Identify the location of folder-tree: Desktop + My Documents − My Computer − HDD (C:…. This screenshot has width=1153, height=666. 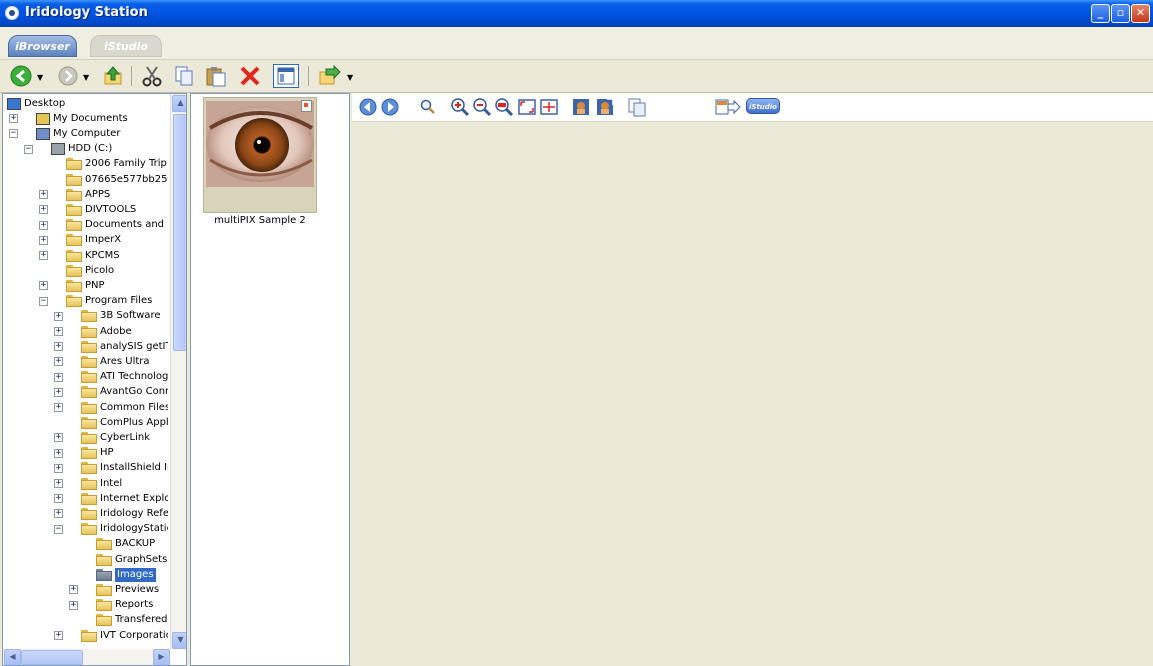
(94, 379).